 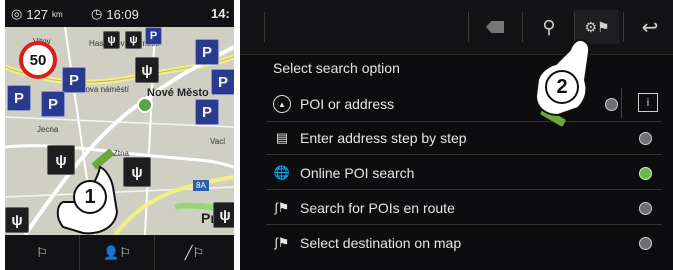 I want to click on person-flag-icon: 👤⚐, so click(x=117, y=252).